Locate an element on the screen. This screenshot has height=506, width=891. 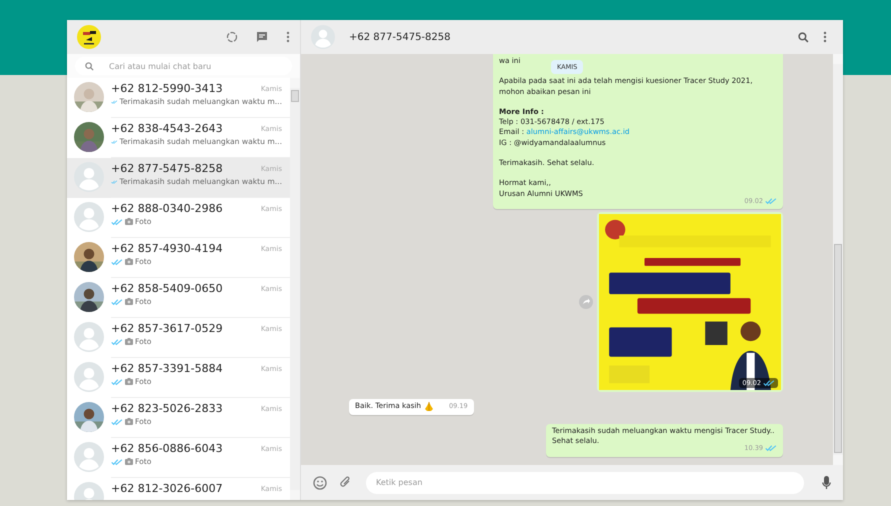
contact-name: +62 888-0340-2986 is located at coordinates (167, 208).